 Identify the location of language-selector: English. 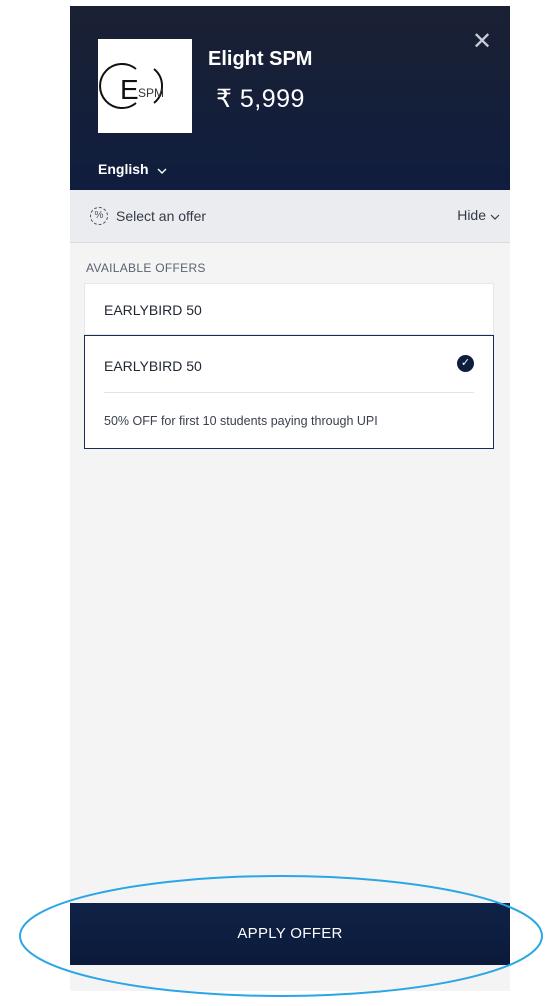
(132, 169).